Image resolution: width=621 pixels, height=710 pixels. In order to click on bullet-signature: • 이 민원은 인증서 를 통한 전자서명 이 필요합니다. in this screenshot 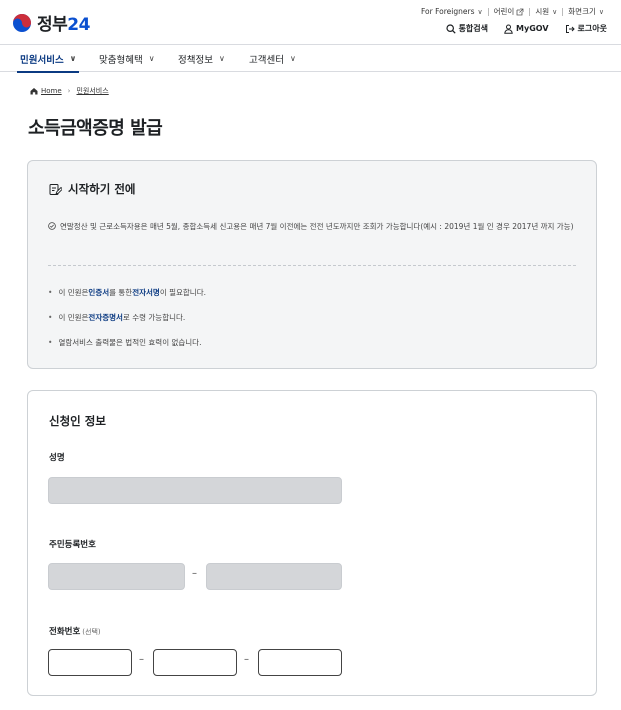, I will do `click(127, 292)`.